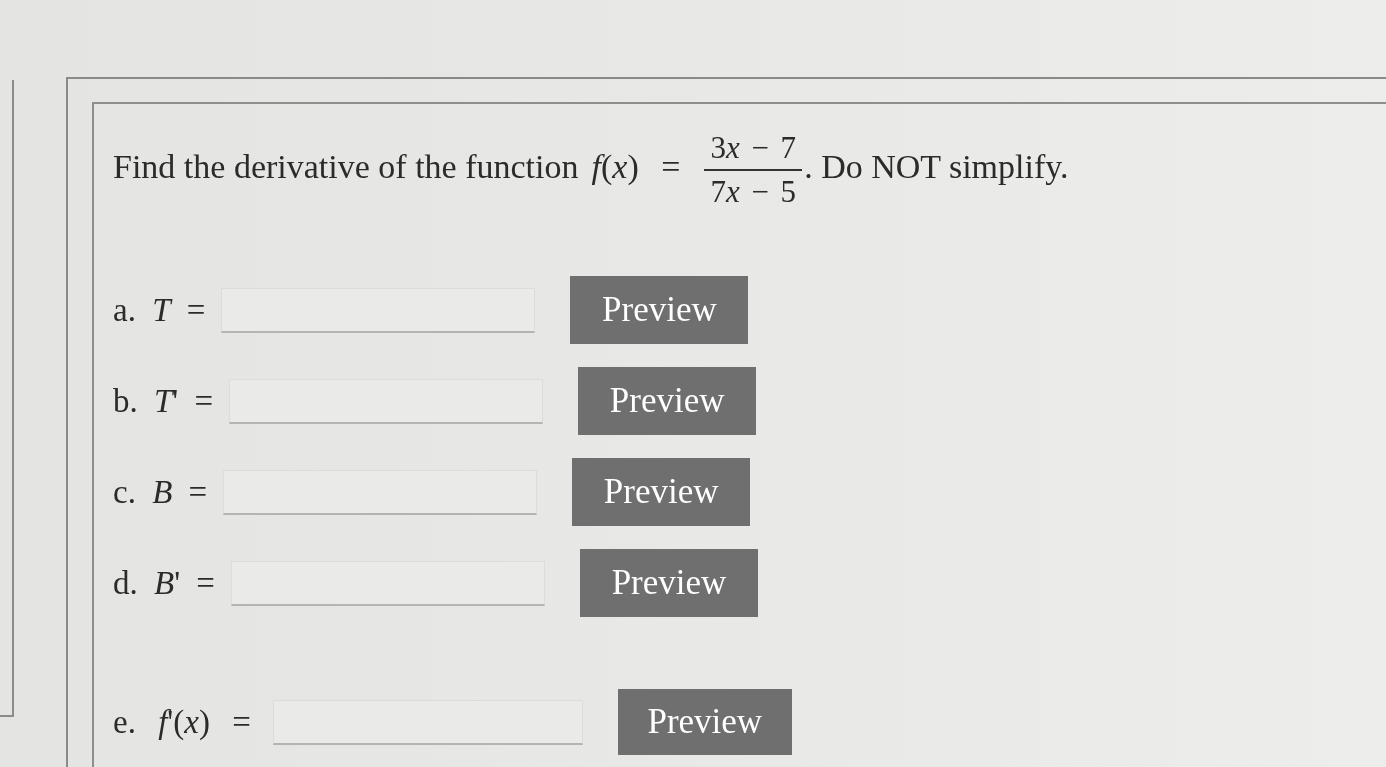 Image resolution: width=1386 pixels, height=767 pixels. What do you see at coordinates (182, 722) in the screenshot?
I see `answer-label: e. f'(x) =` at bounding box center [182, 722].